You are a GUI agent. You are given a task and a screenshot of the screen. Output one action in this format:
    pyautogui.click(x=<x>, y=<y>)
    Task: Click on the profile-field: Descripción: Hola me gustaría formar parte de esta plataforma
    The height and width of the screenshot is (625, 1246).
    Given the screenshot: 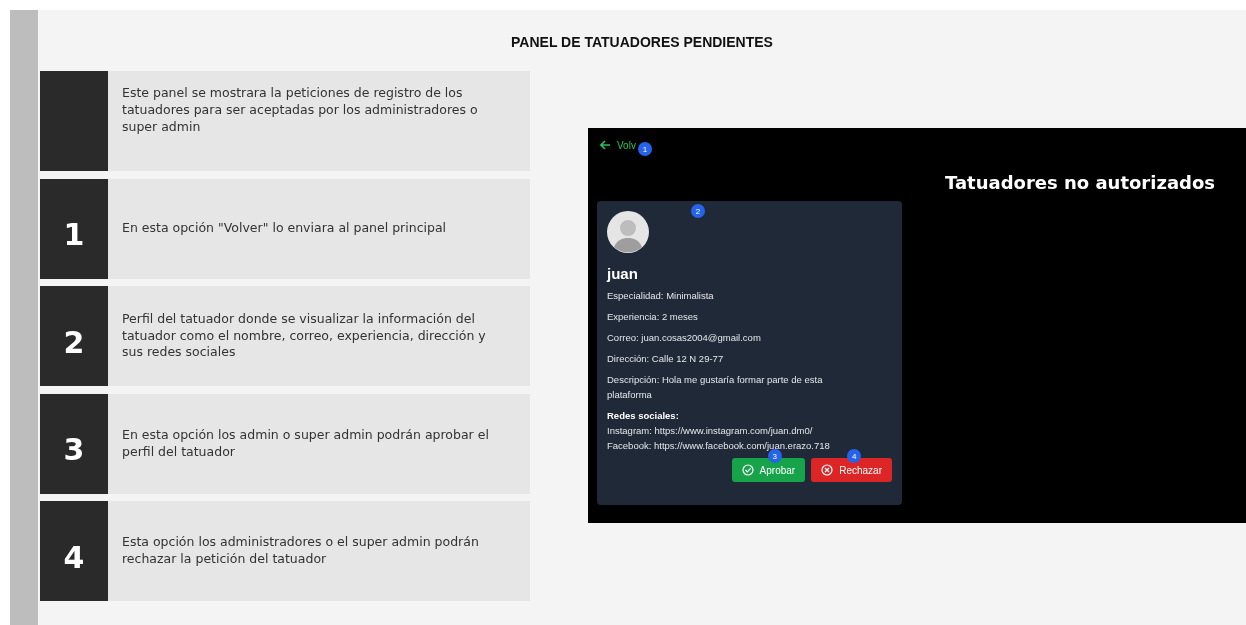 What is the action you would take?
    pyautogui.click(x=737, y=387)
    